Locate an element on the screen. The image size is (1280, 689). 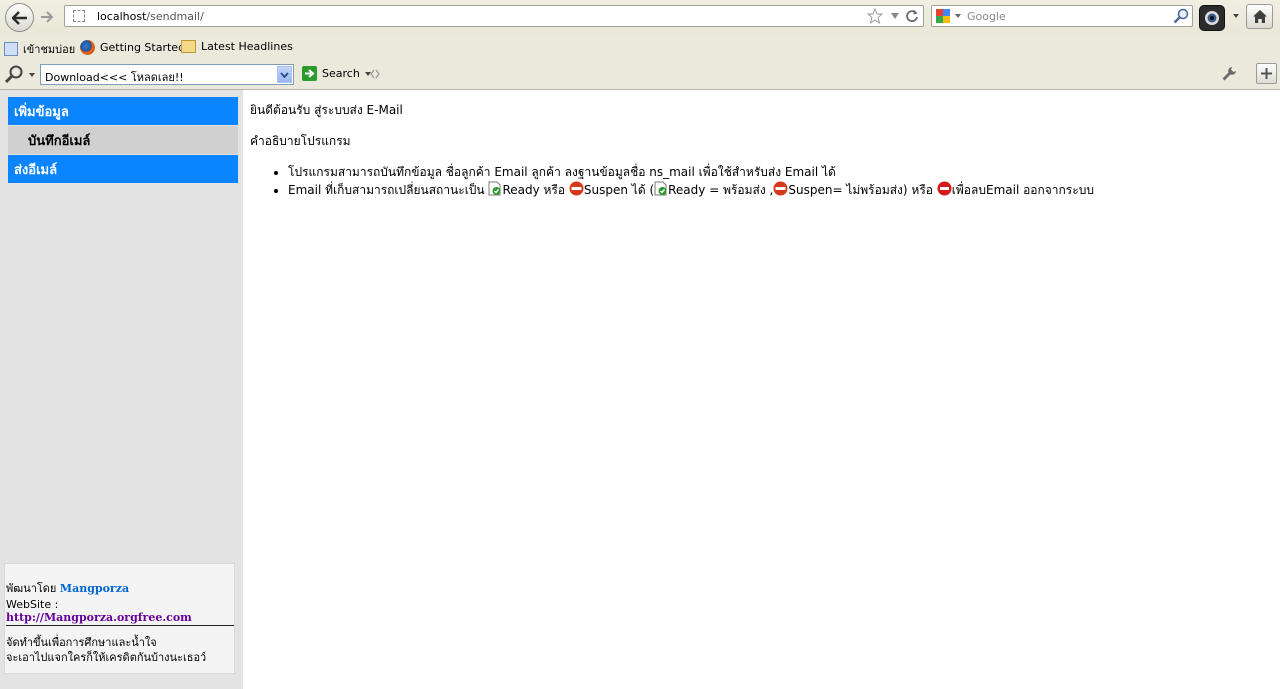
toolbar-resize-handle-icon is located at coordinates (375, 74).